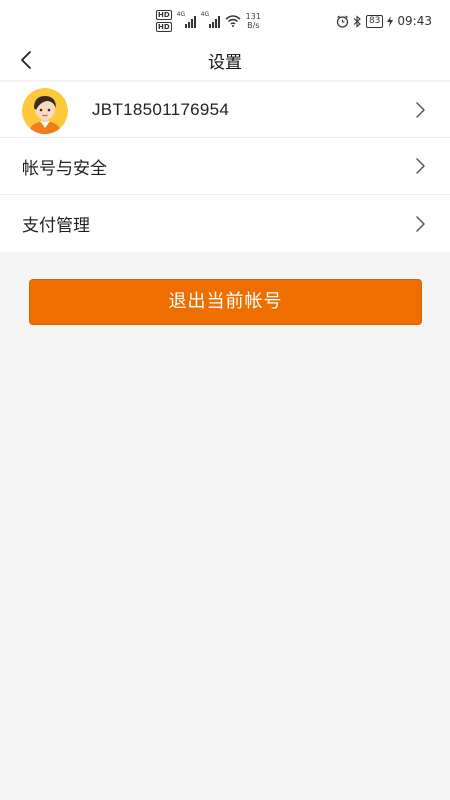 This screenshot has height=800, width=450. Describe the element at coordinates (181, 14) in the screenshot. I see `signal-1-label: 4G` at that location.